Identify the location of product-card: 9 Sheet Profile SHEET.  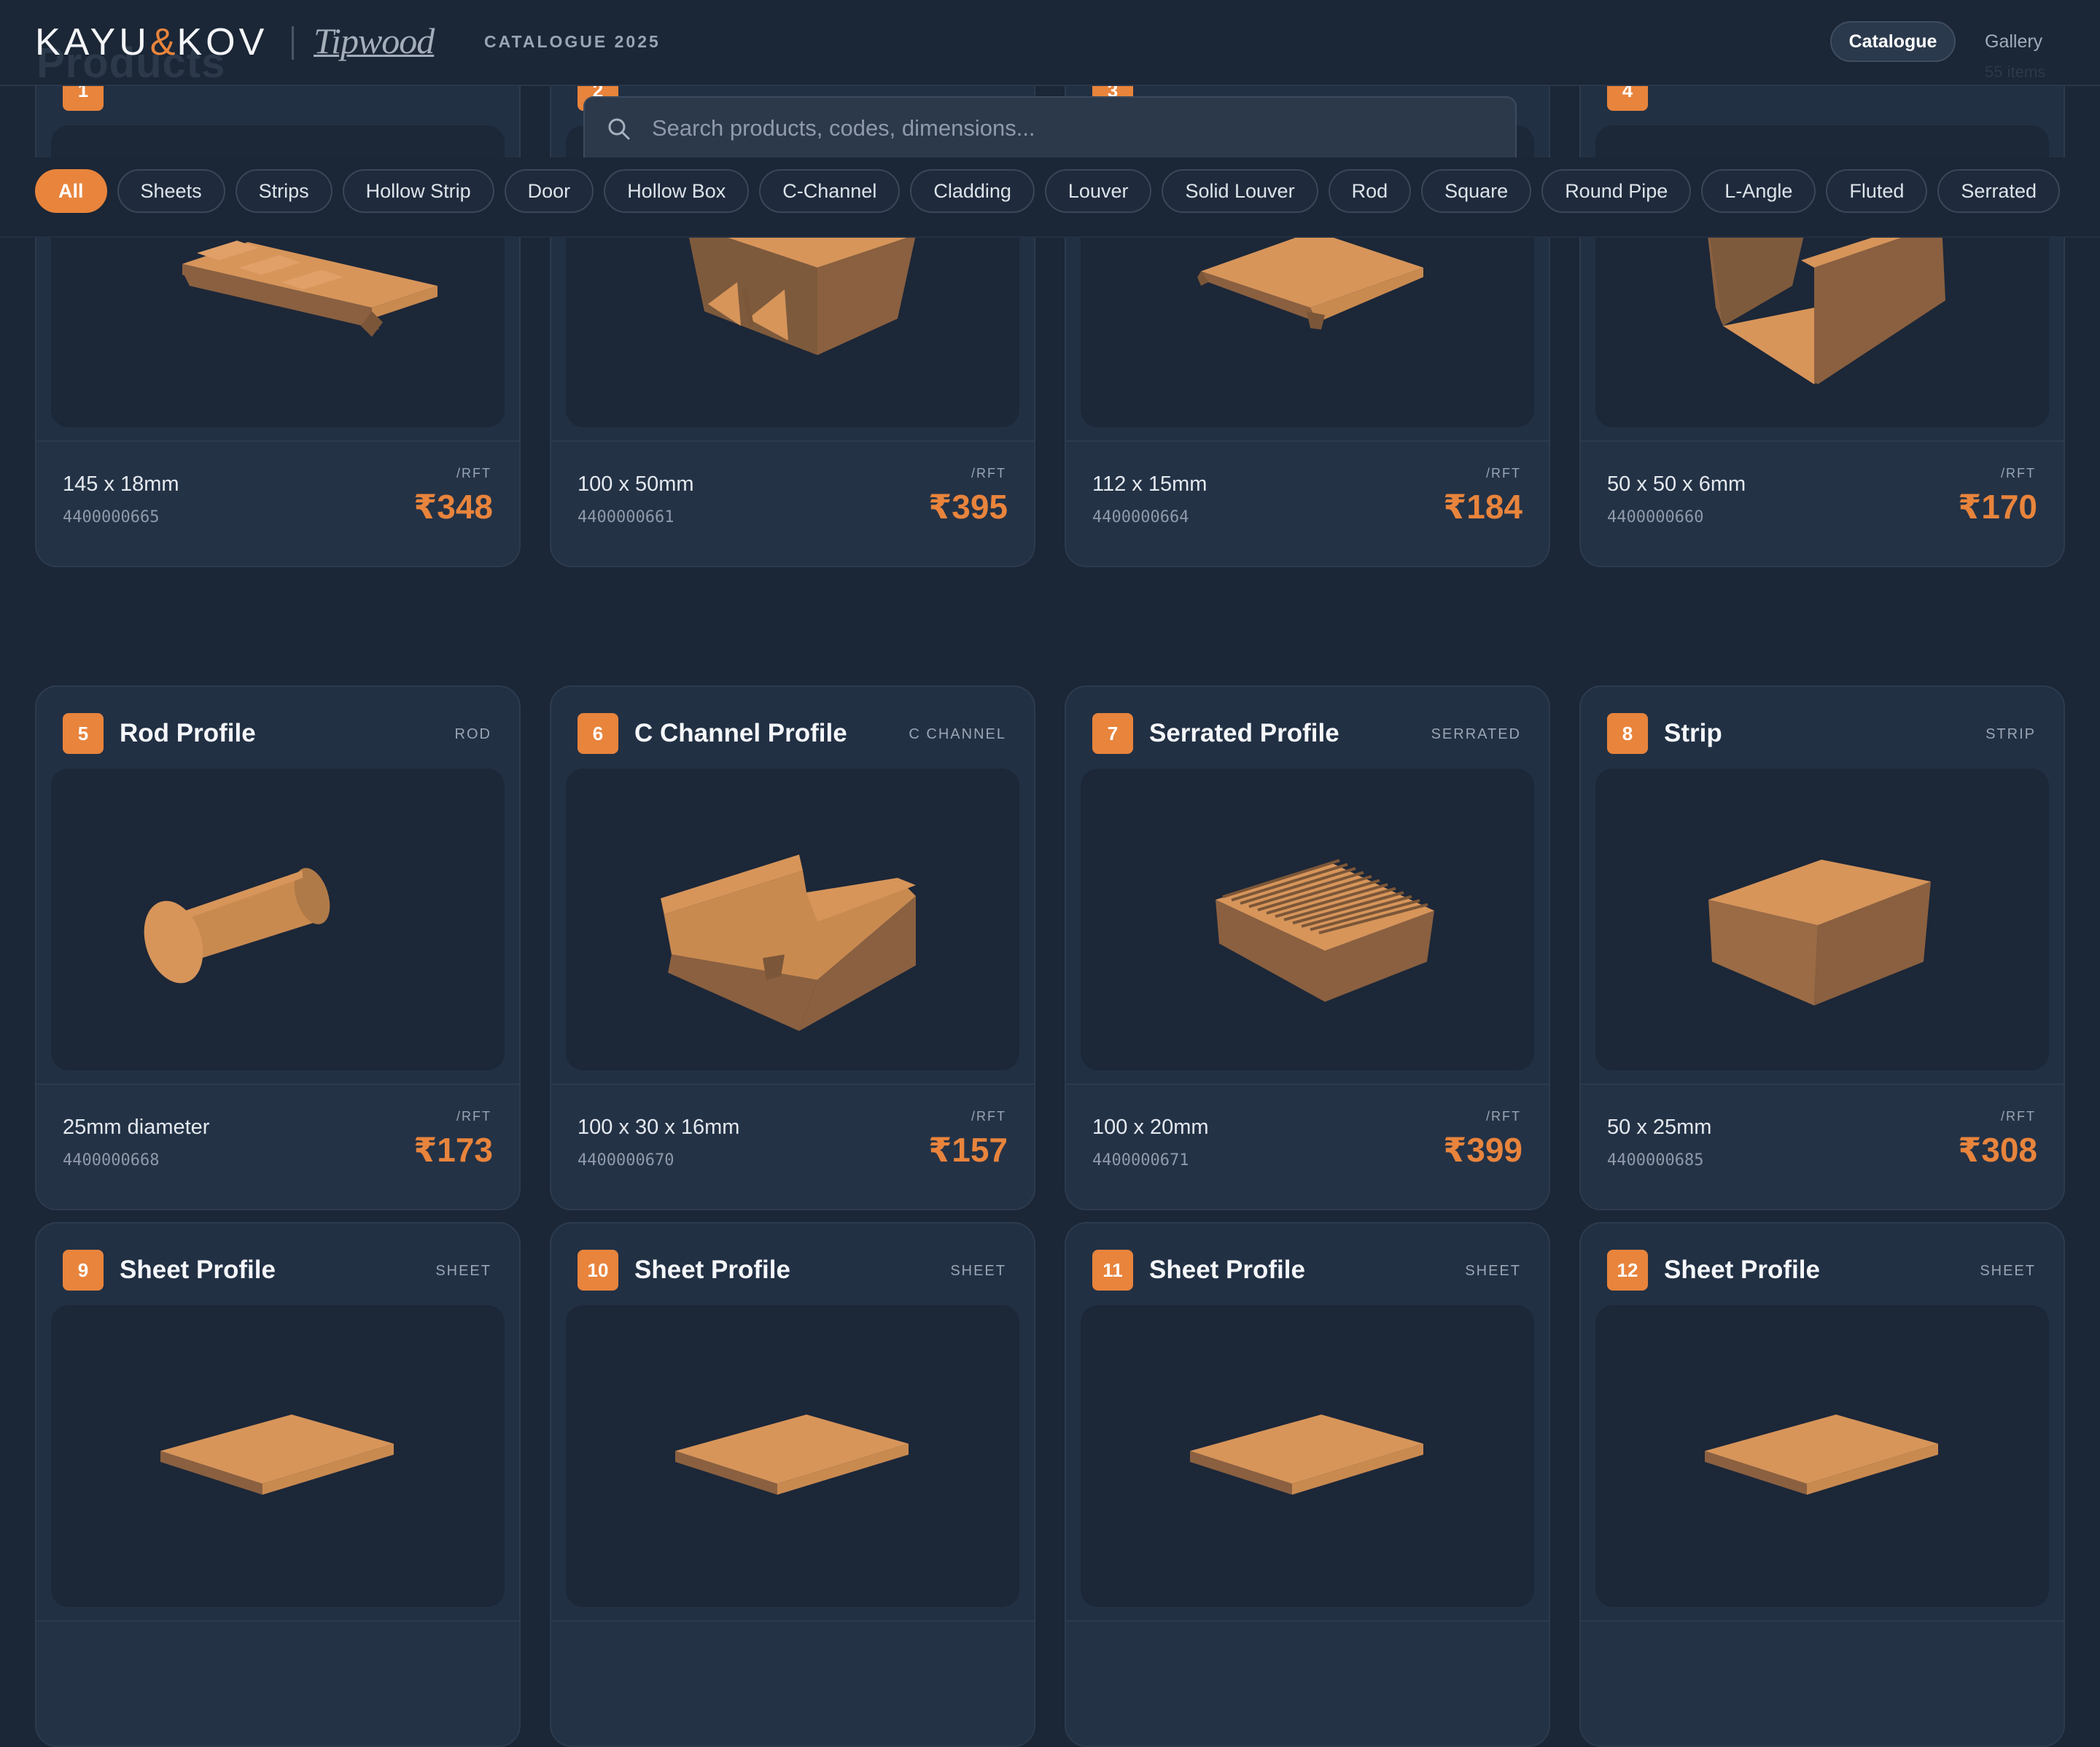
(278, 1484).